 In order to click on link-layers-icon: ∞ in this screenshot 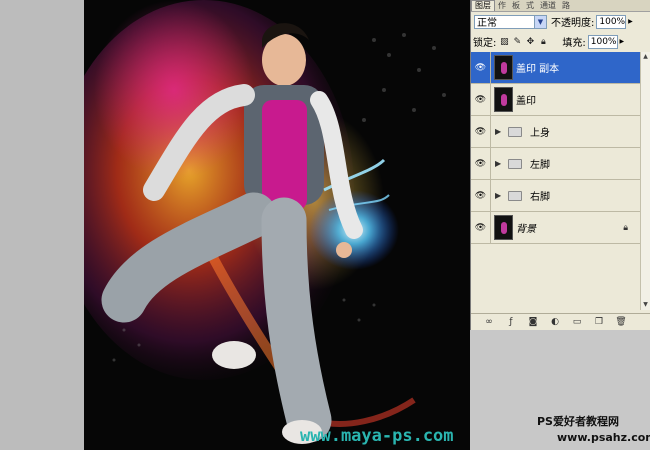, I will do `click(489, 322)`.